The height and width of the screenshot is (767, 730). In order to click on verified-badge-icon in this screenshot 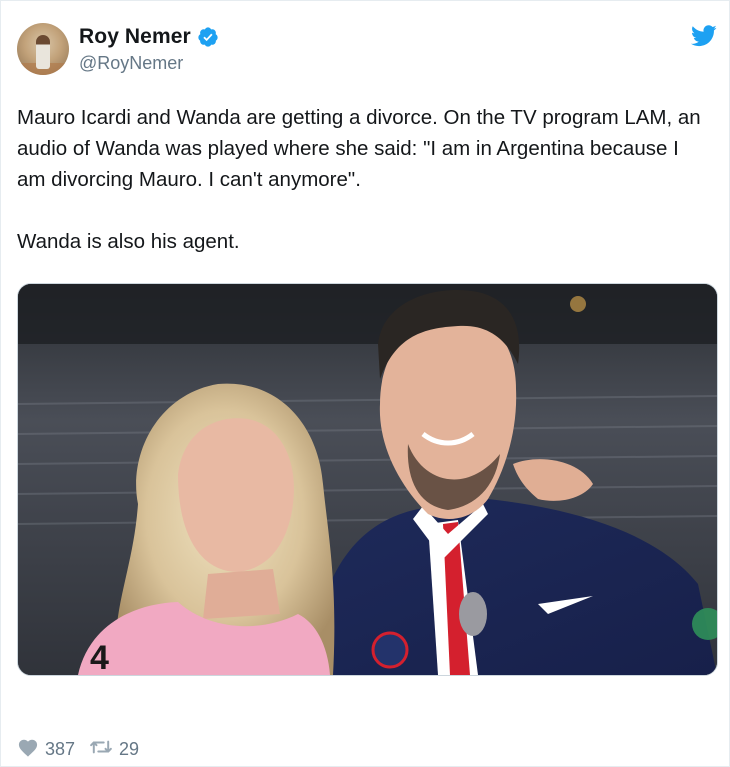, I will do `click(208, 37)`.